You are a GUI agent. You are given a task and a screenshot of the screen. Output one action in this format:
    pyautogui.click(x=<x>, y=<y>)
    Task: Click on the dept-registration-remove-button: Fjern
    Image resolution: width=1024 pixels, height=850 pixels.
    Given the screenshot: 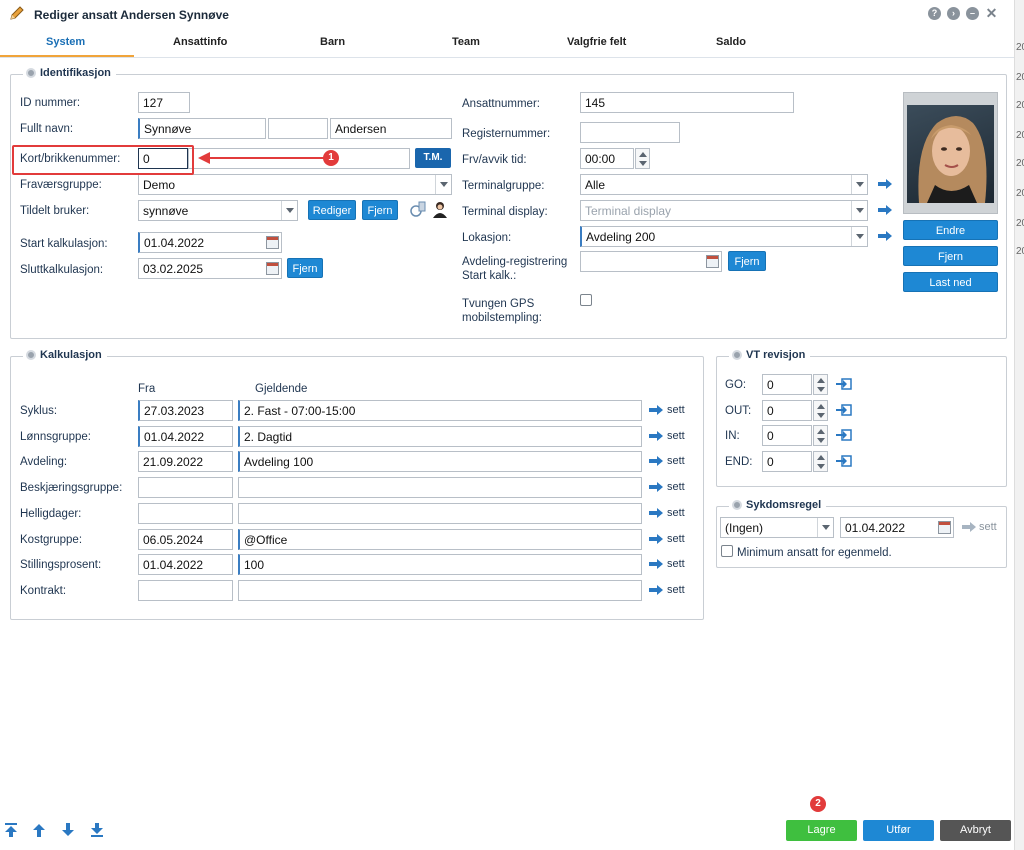 What is the action you would take?
    pyautogui.click(x=747, y=261)
    